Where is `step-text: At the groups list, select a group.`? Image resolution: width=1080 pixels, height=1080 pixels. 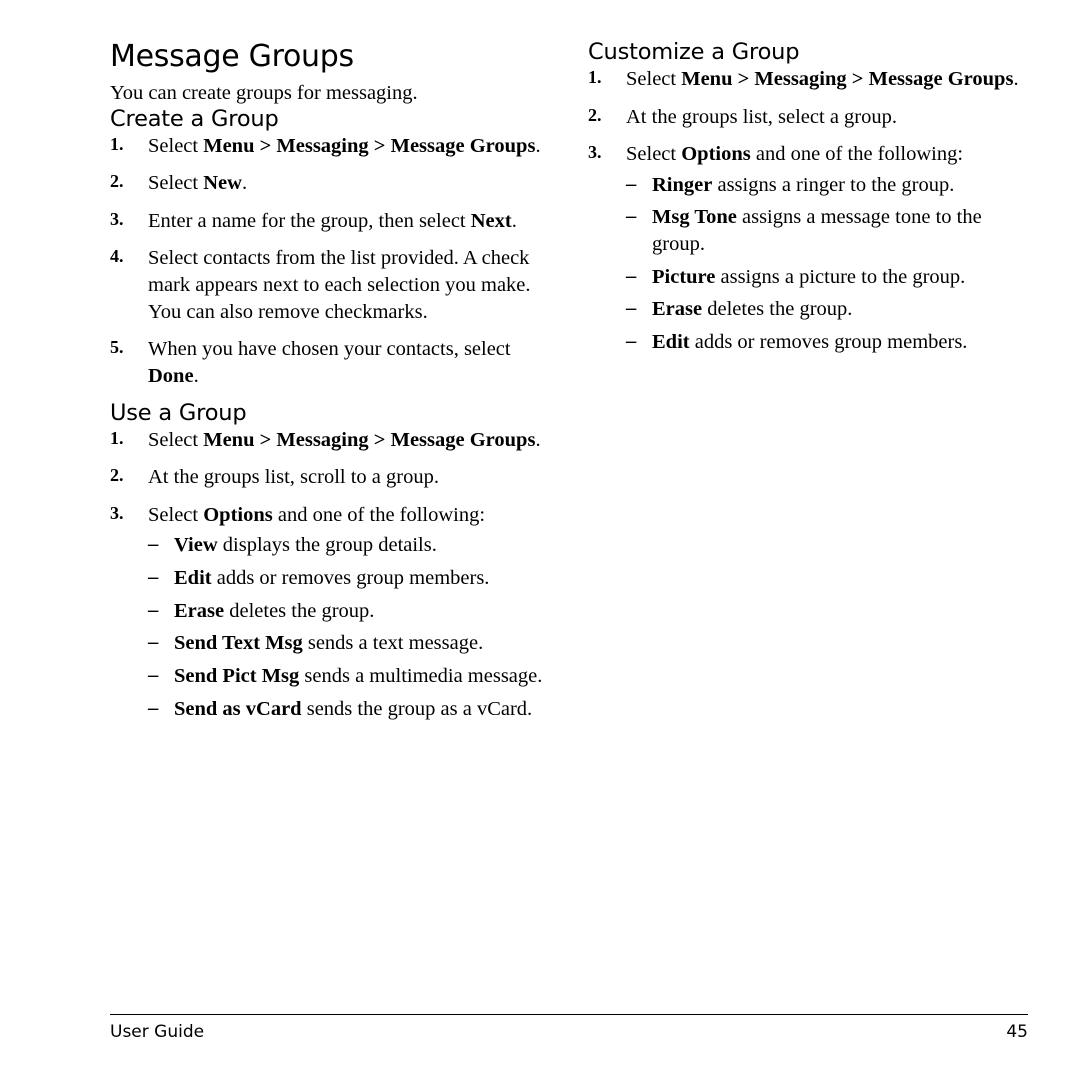 step-text: At the groups list, select a group. is located at coordinates (761, 117).